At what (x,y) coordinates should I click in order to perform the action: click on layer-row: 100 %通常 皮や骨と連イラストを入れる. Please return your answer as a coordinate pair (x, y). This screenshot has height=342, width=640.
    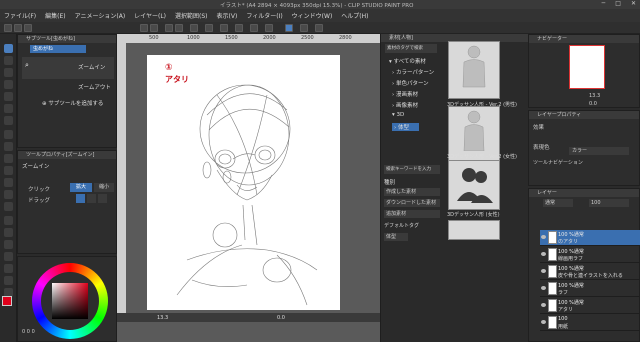
    Looking at the image, I should click on (590, 272).